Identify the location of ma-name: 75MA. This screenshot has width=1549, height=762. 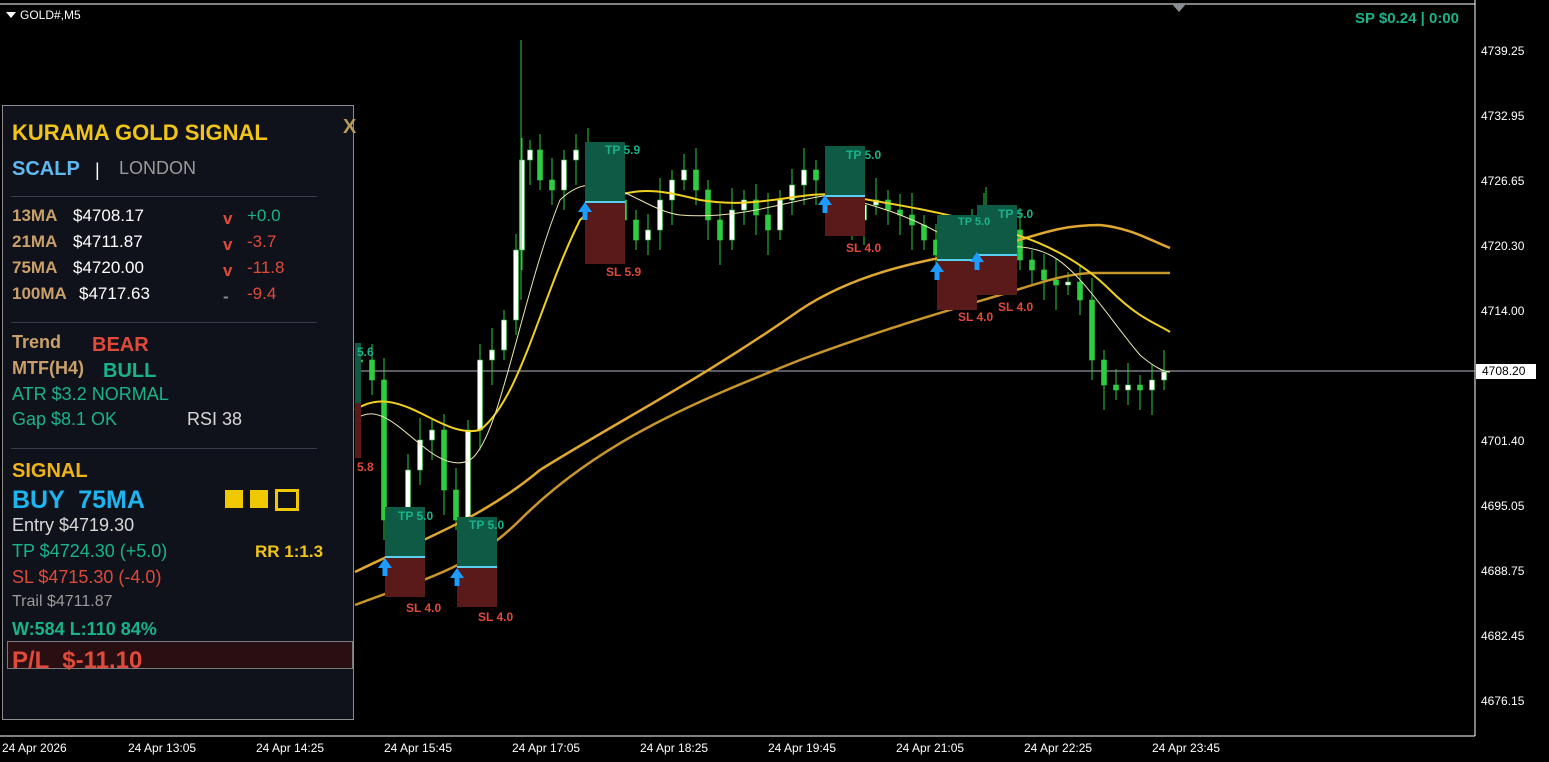
(35, 267).